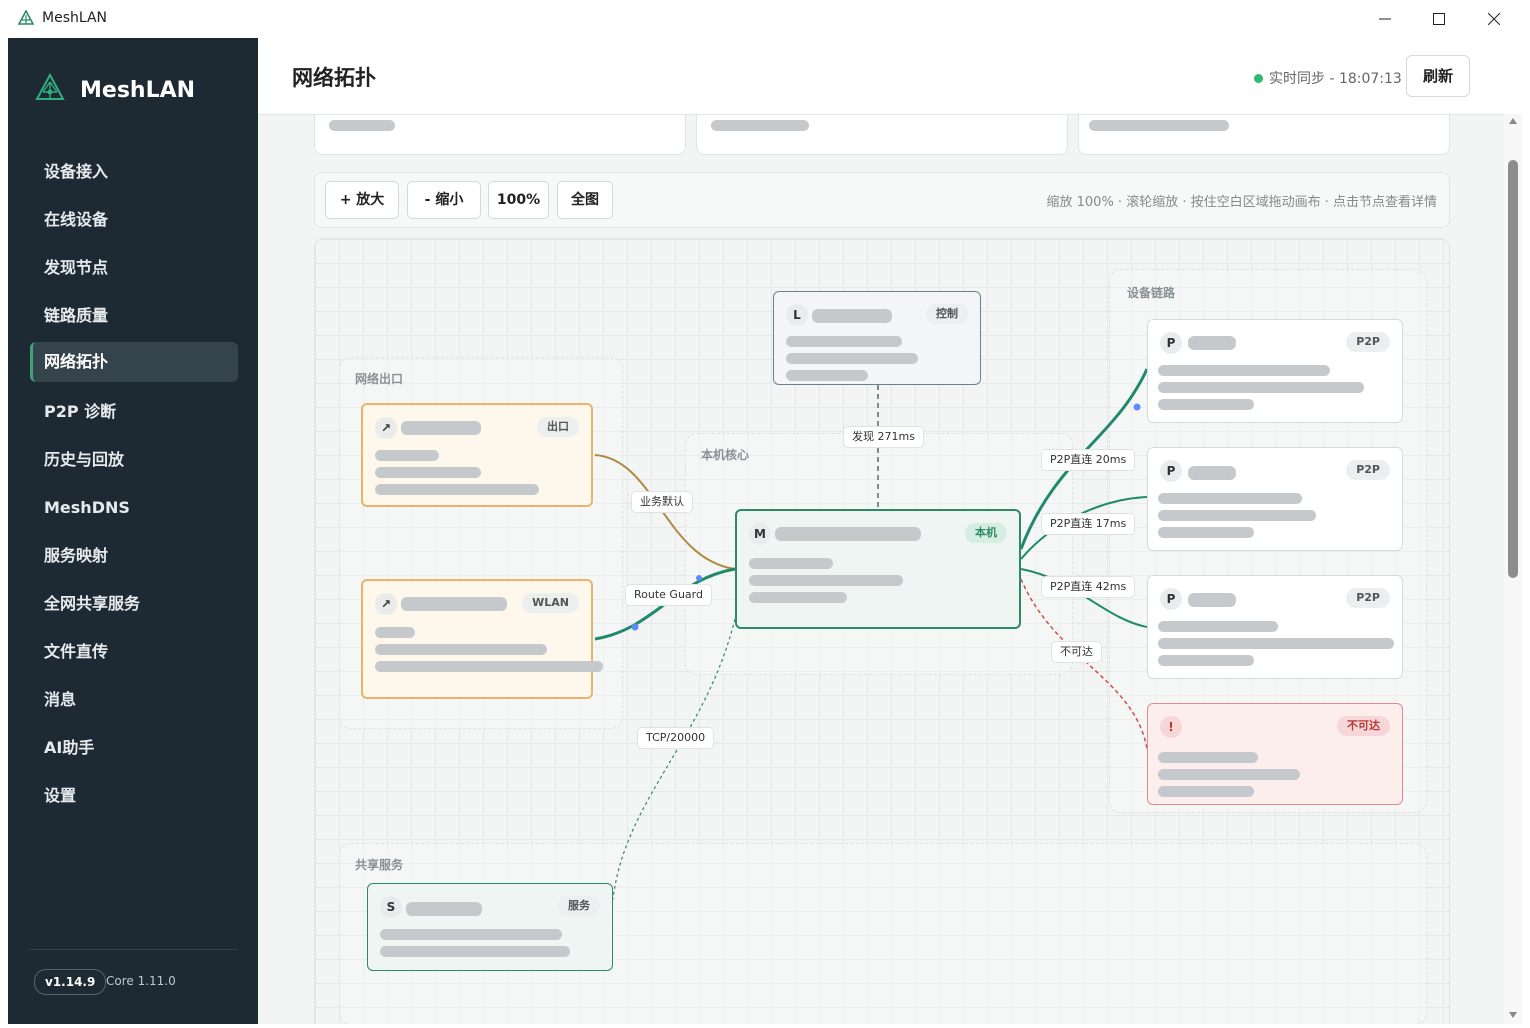 This screenshot has width=1530, height=1028. Describe the element at coordinates (138, 90) in the screenshot. I see `brand-name: MeshLAN` at that location.